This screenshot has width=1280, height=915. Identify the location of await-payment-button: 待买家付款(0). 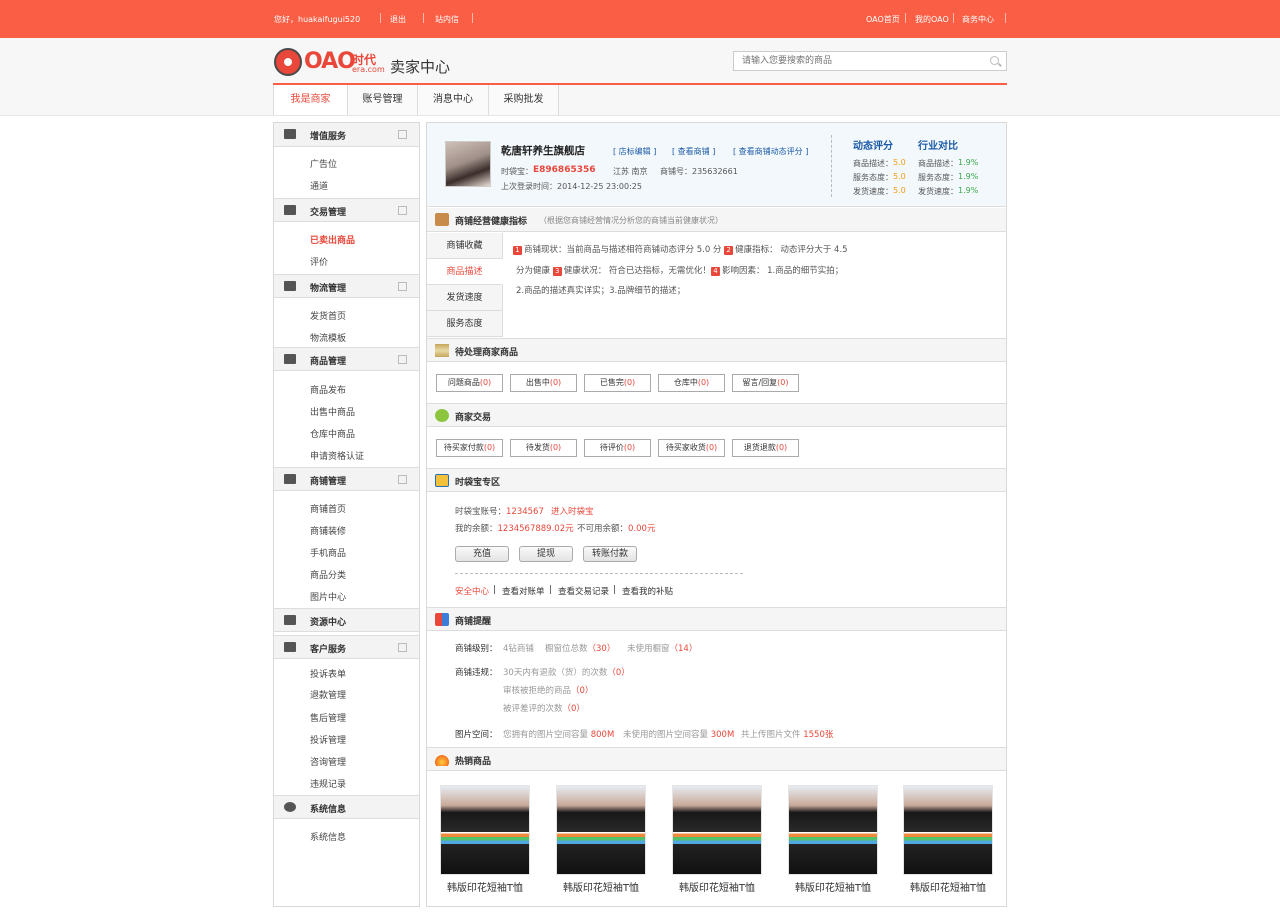
(469, 448).